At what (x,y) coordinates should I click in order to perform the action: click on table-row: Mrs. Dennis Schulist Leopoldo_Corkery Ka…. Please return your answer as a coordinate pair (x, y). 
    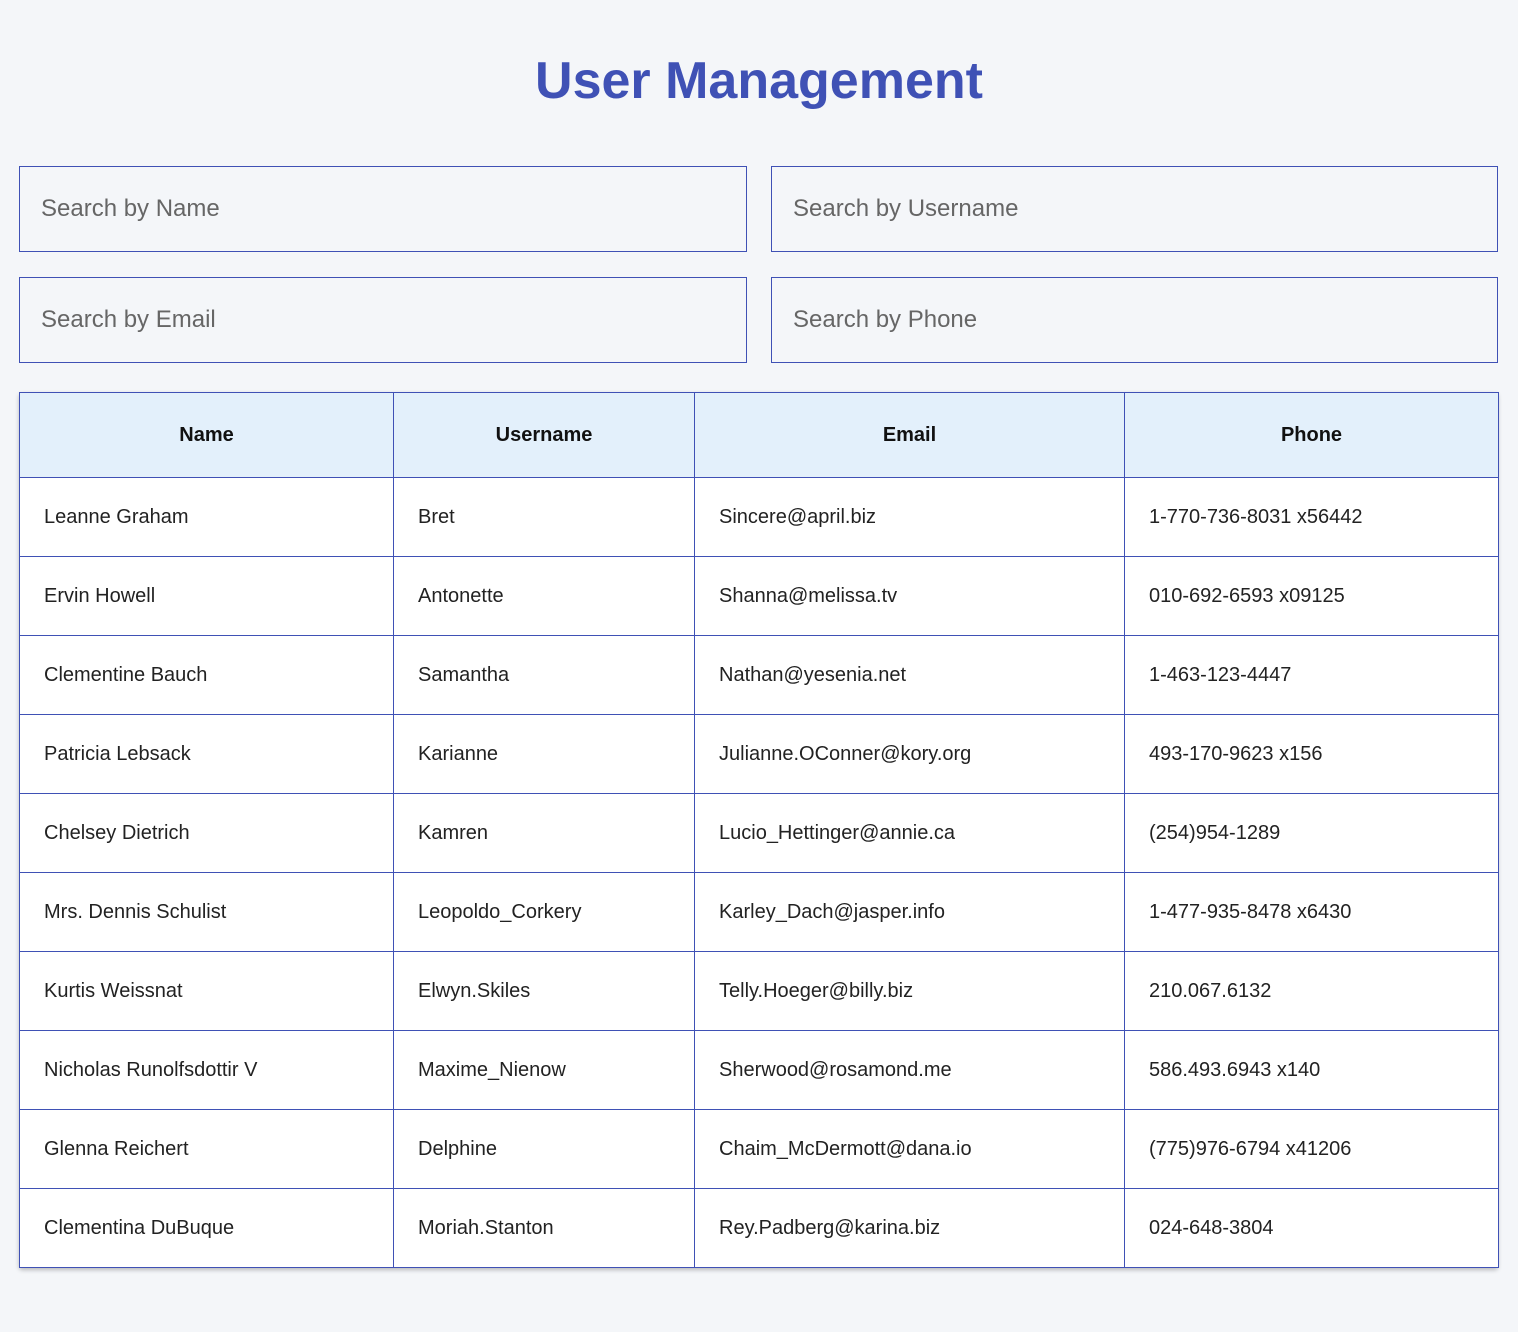
    Looking at the image, I should click on (759, 912).